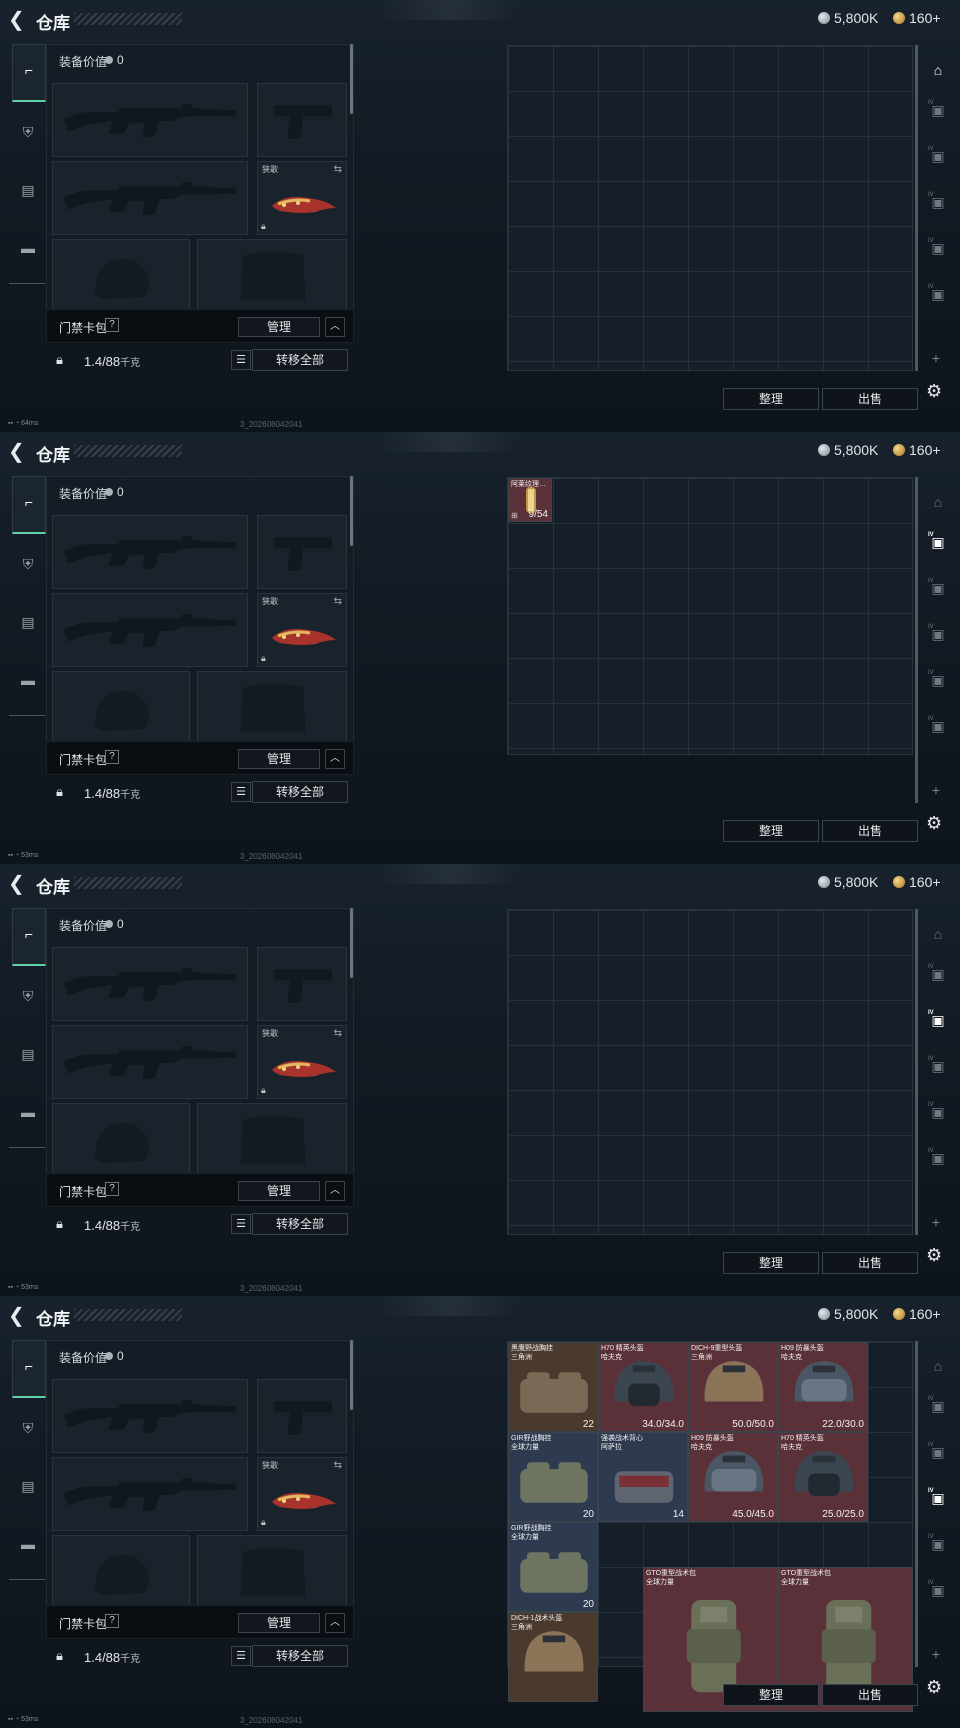  What do you see at coordinates (733, 1387) in the screenshot?
I see `storage-item-card: DICH-9重型头盔 三角洲 50.0/50.0` at bounding box center [733, 1387].